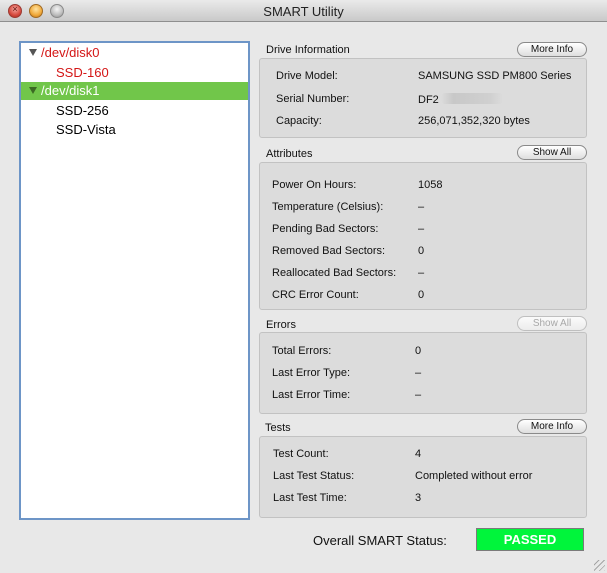 Image resolution: width=607 pixels, height=573 pixels. I want to click on tree-item-label: /dev/disk0, so click(70, 52).